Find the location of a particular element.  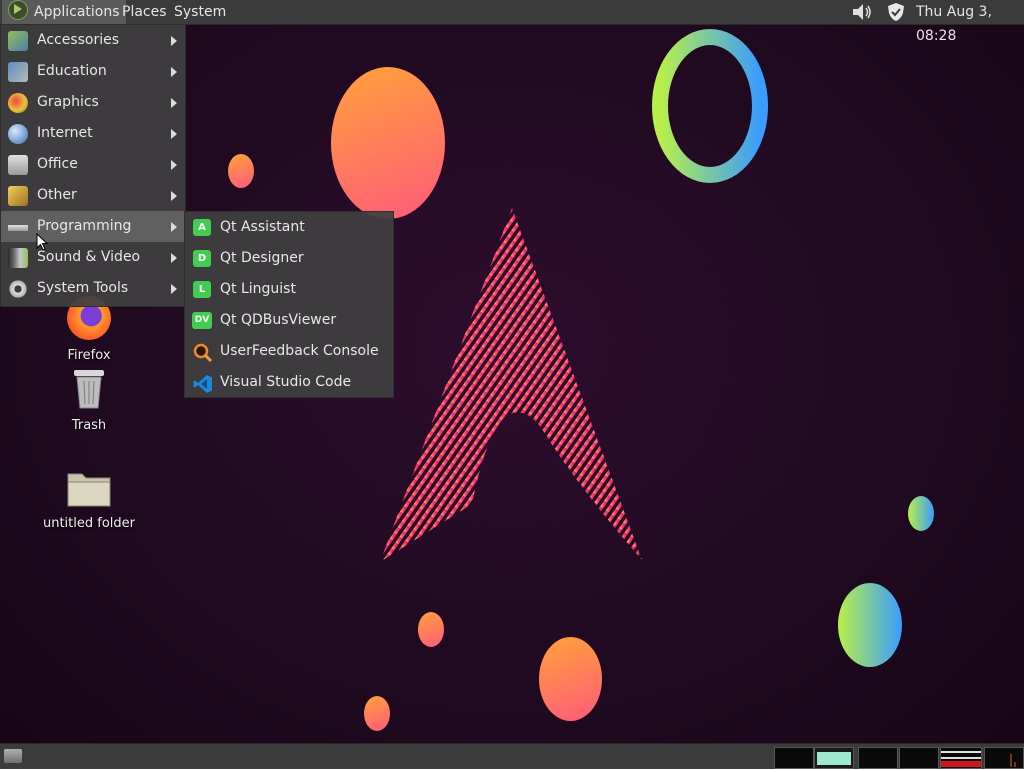

menu-item-label: Qt QDBusViewer is located at coordinates (278, 320).